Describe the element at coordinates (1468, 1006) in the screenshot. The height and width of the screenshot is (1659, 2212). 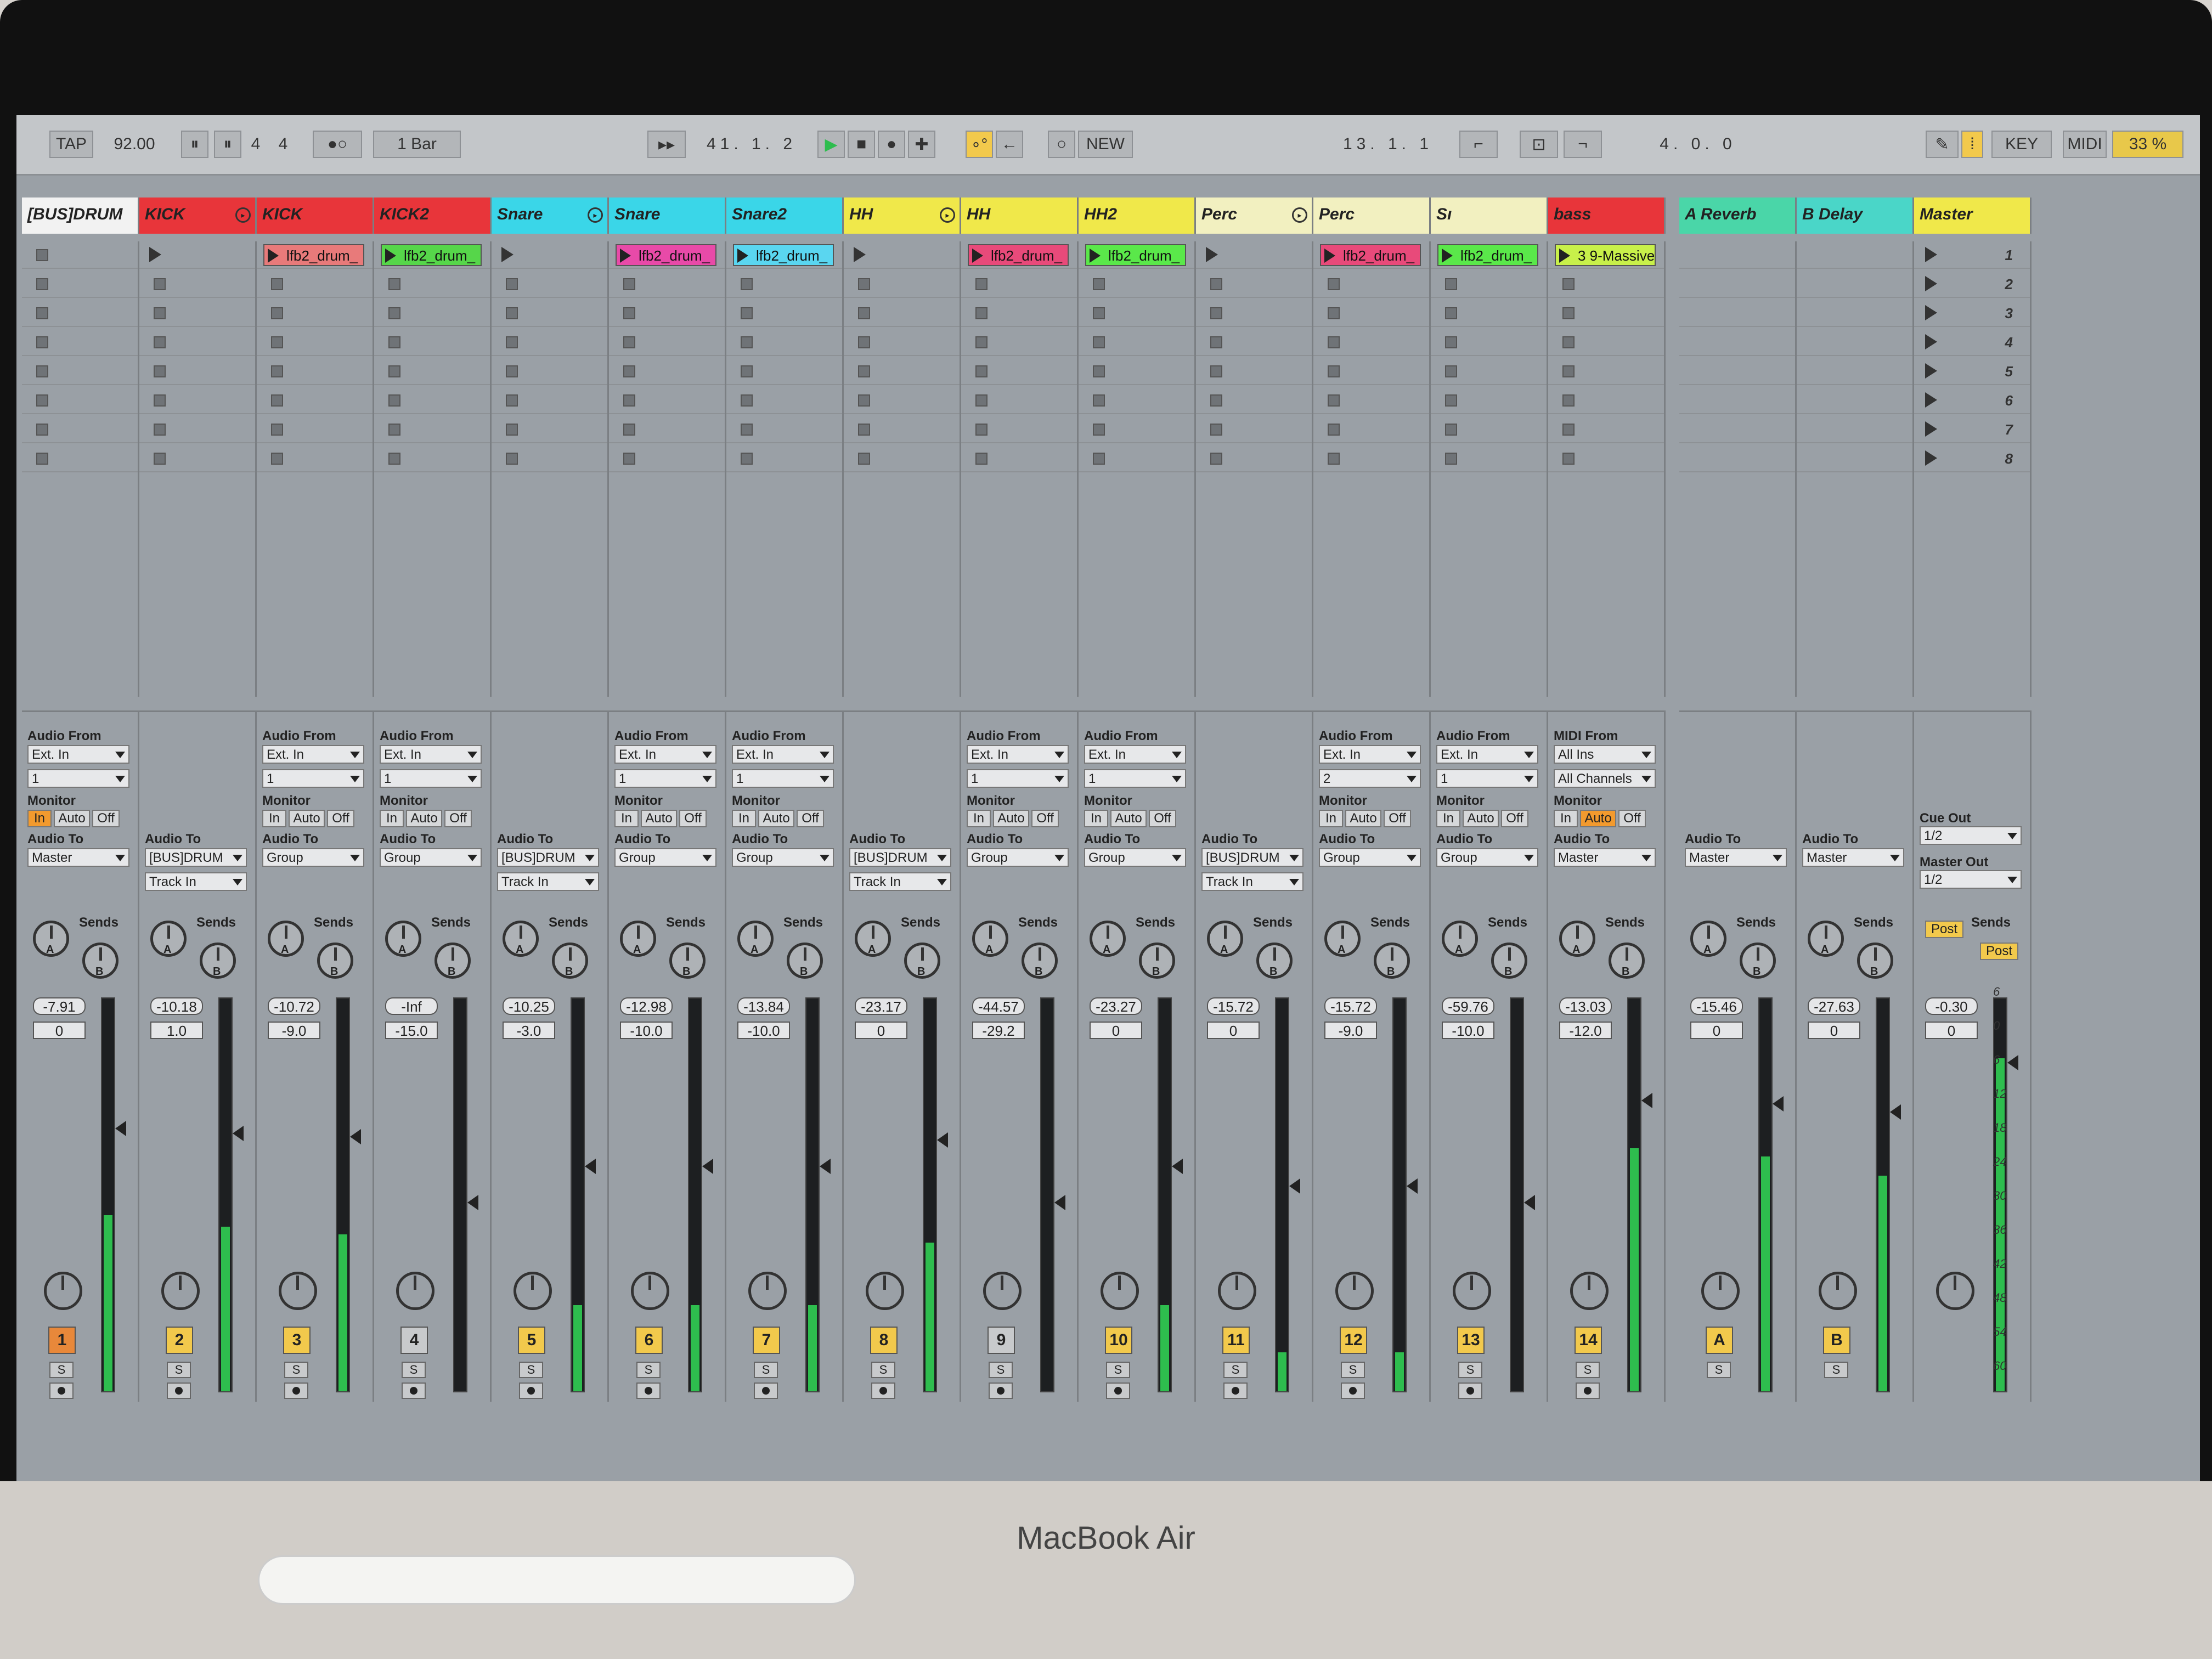
I see `volume-readout: -59.76` at that location.